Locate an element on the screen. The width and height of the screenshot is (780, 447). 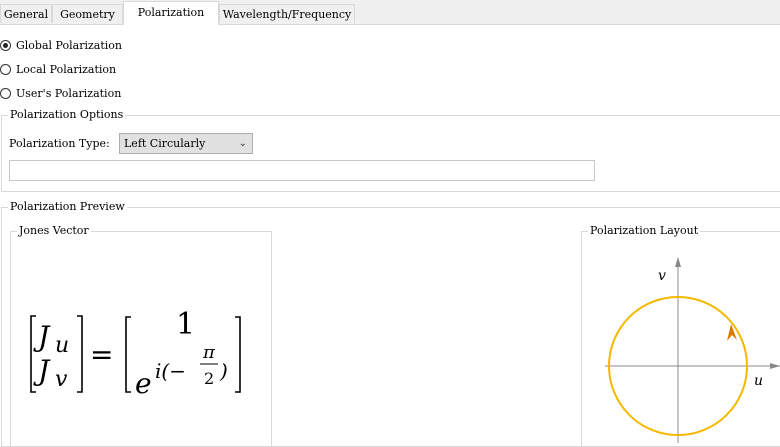
rhs-top-one: 1 is located at coordinates (185, 324).